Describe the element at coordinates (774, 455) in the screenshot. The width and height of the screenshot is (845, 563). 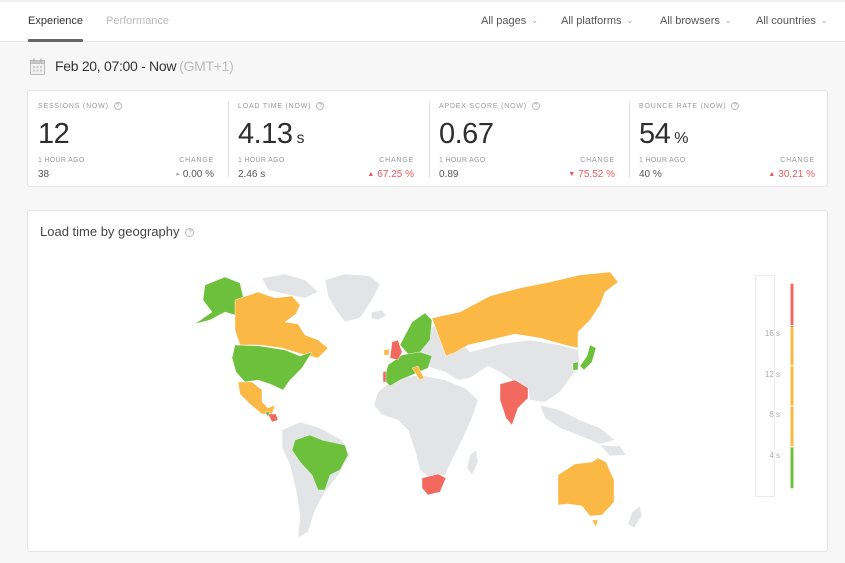
I see `legend-tick-label: 4 s` at that location.